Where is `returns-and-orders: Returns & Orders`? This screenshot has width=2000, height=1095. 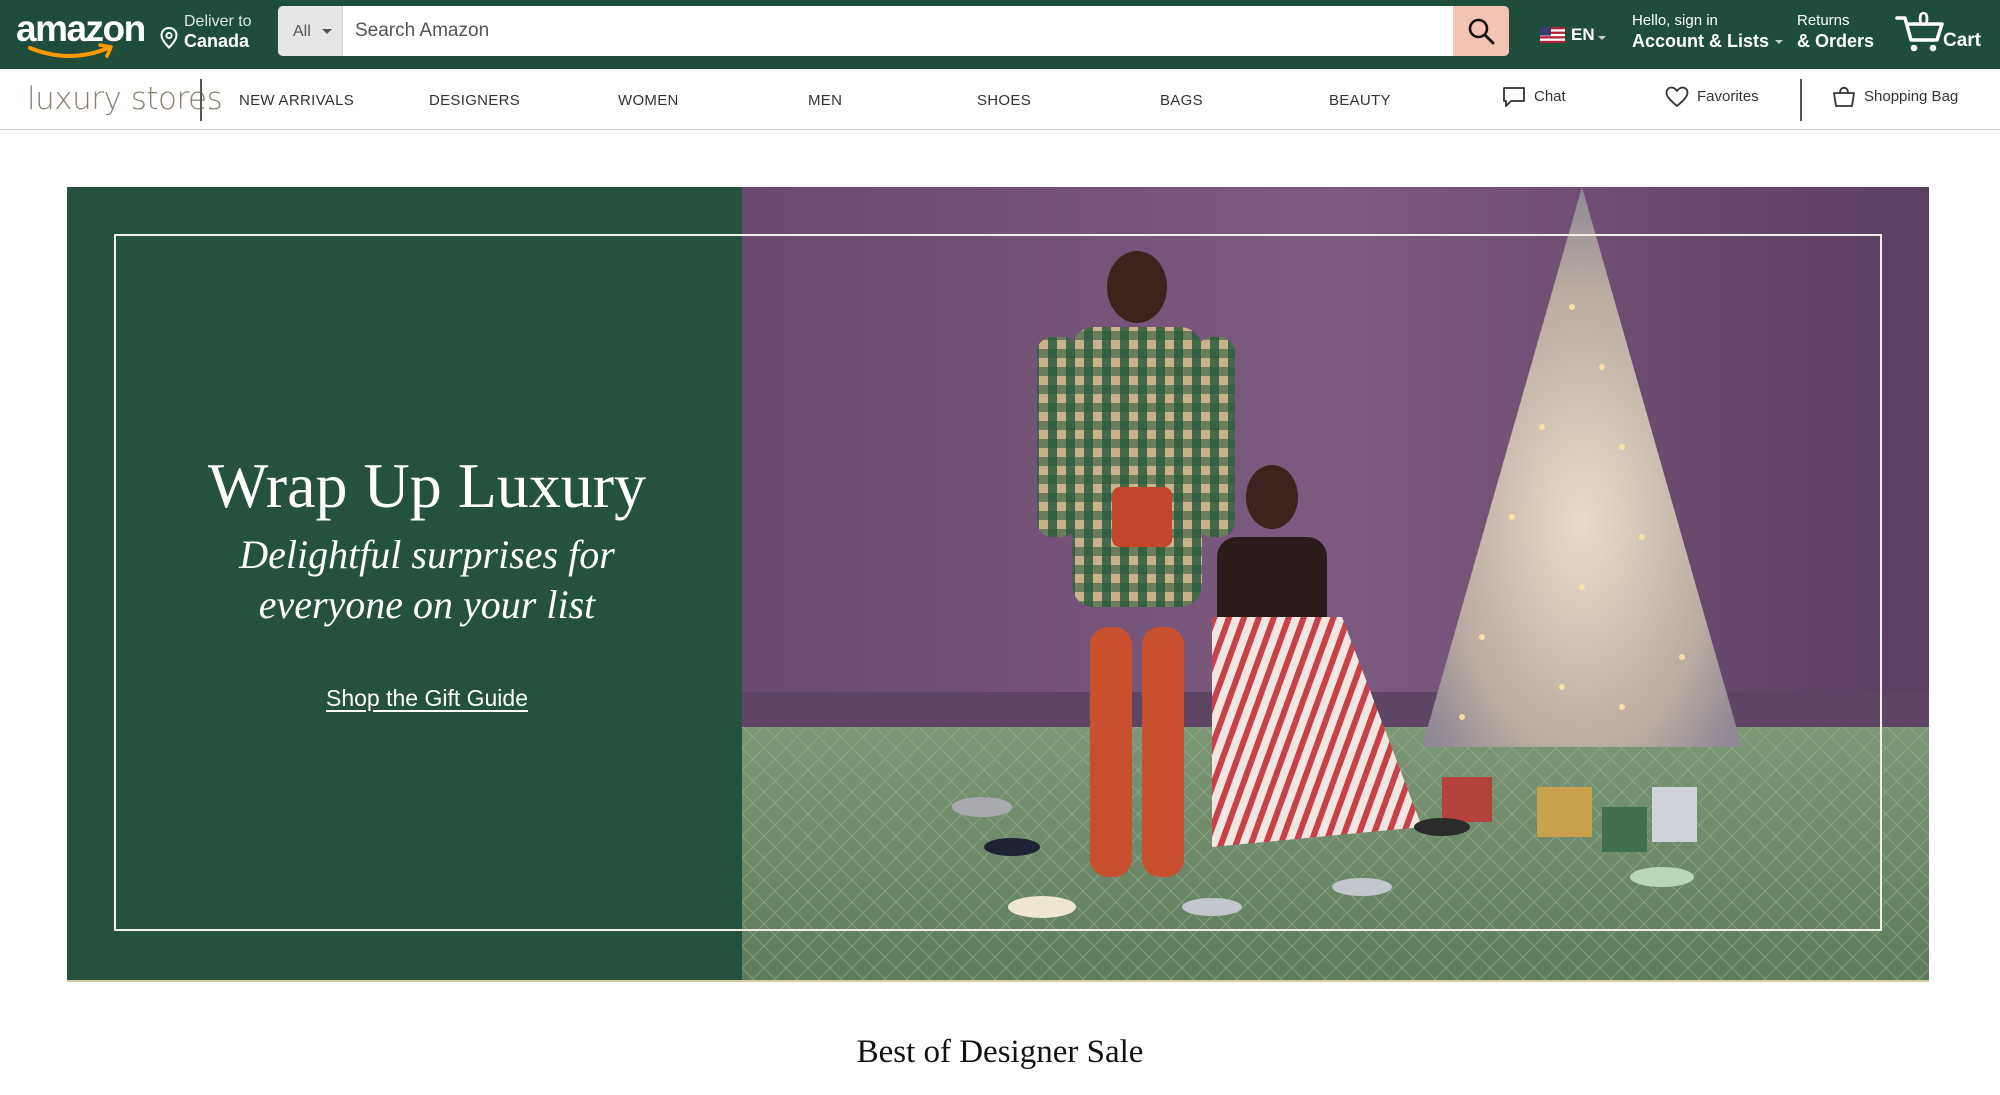
returns-and-orders: Returns & Orders is located at coordinates (1835, 32).